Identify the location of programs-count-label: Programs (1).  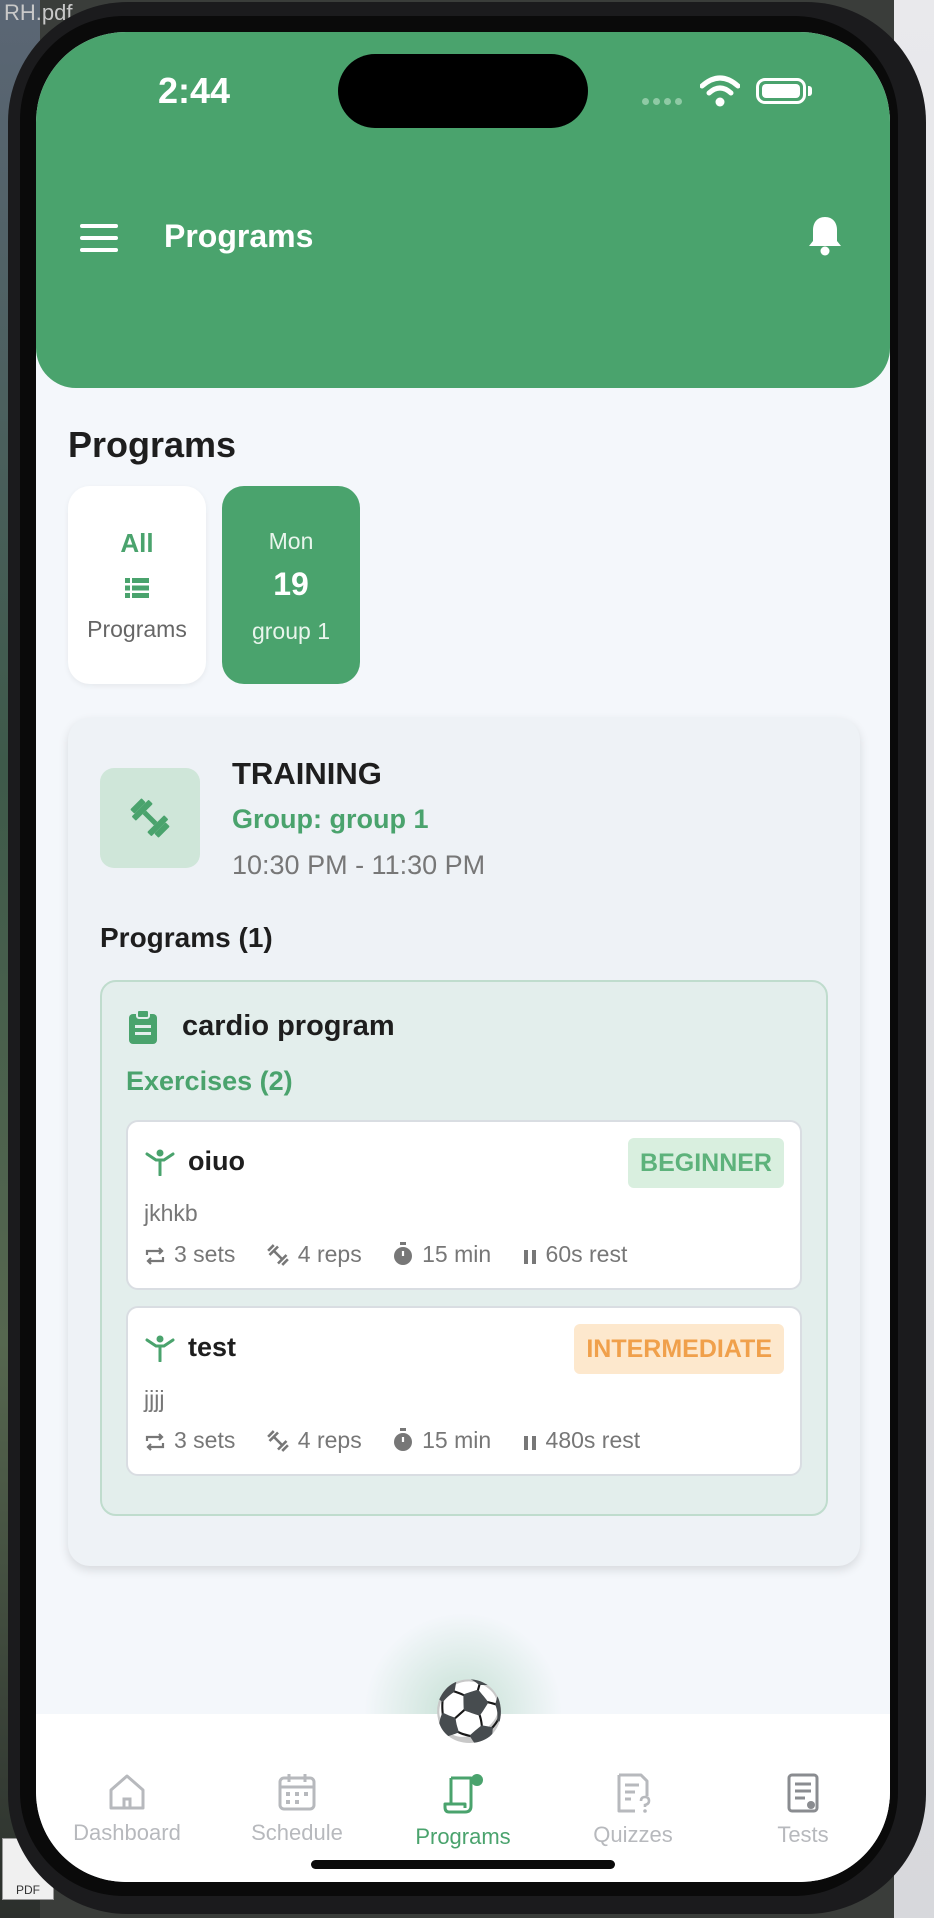
(186, 937).